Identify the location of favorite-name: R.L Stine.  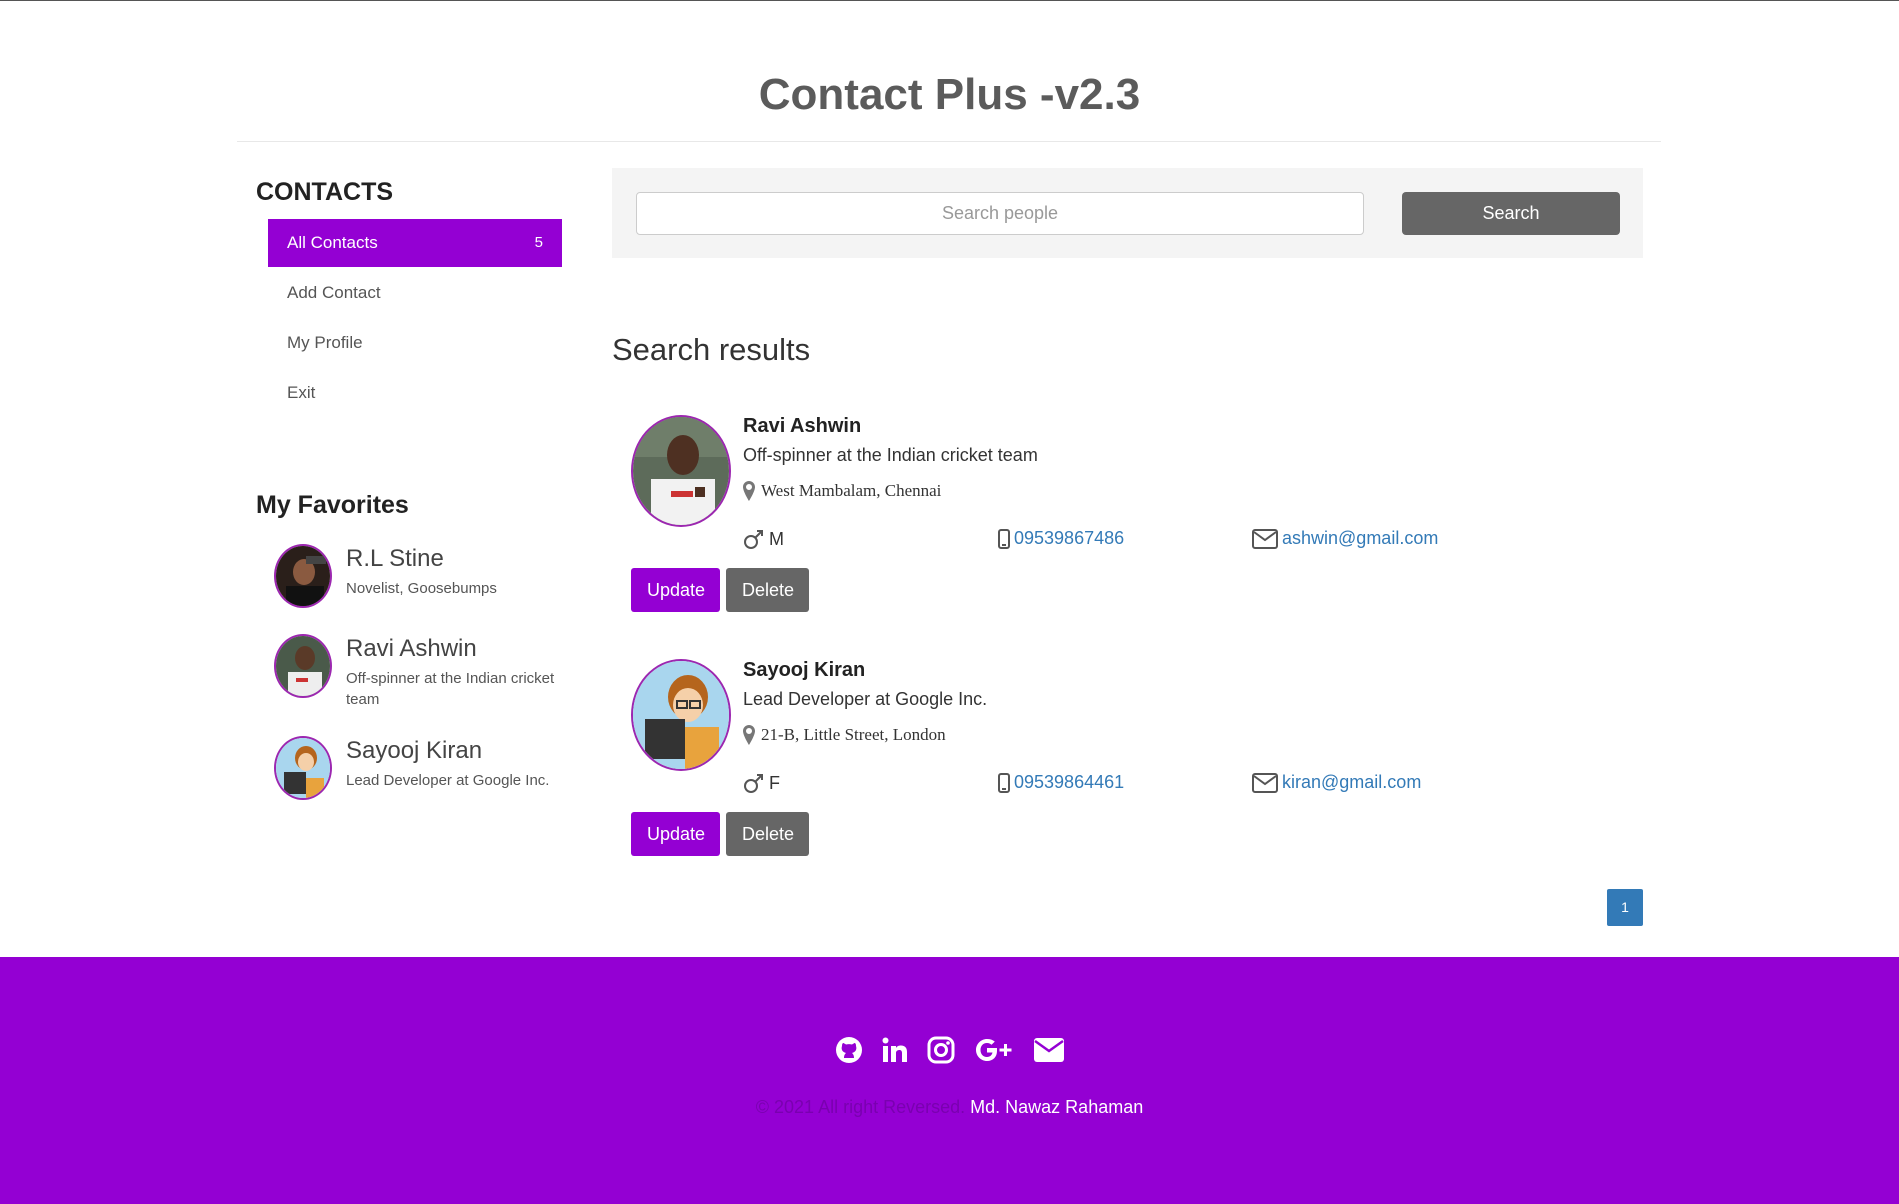
(395, 558).